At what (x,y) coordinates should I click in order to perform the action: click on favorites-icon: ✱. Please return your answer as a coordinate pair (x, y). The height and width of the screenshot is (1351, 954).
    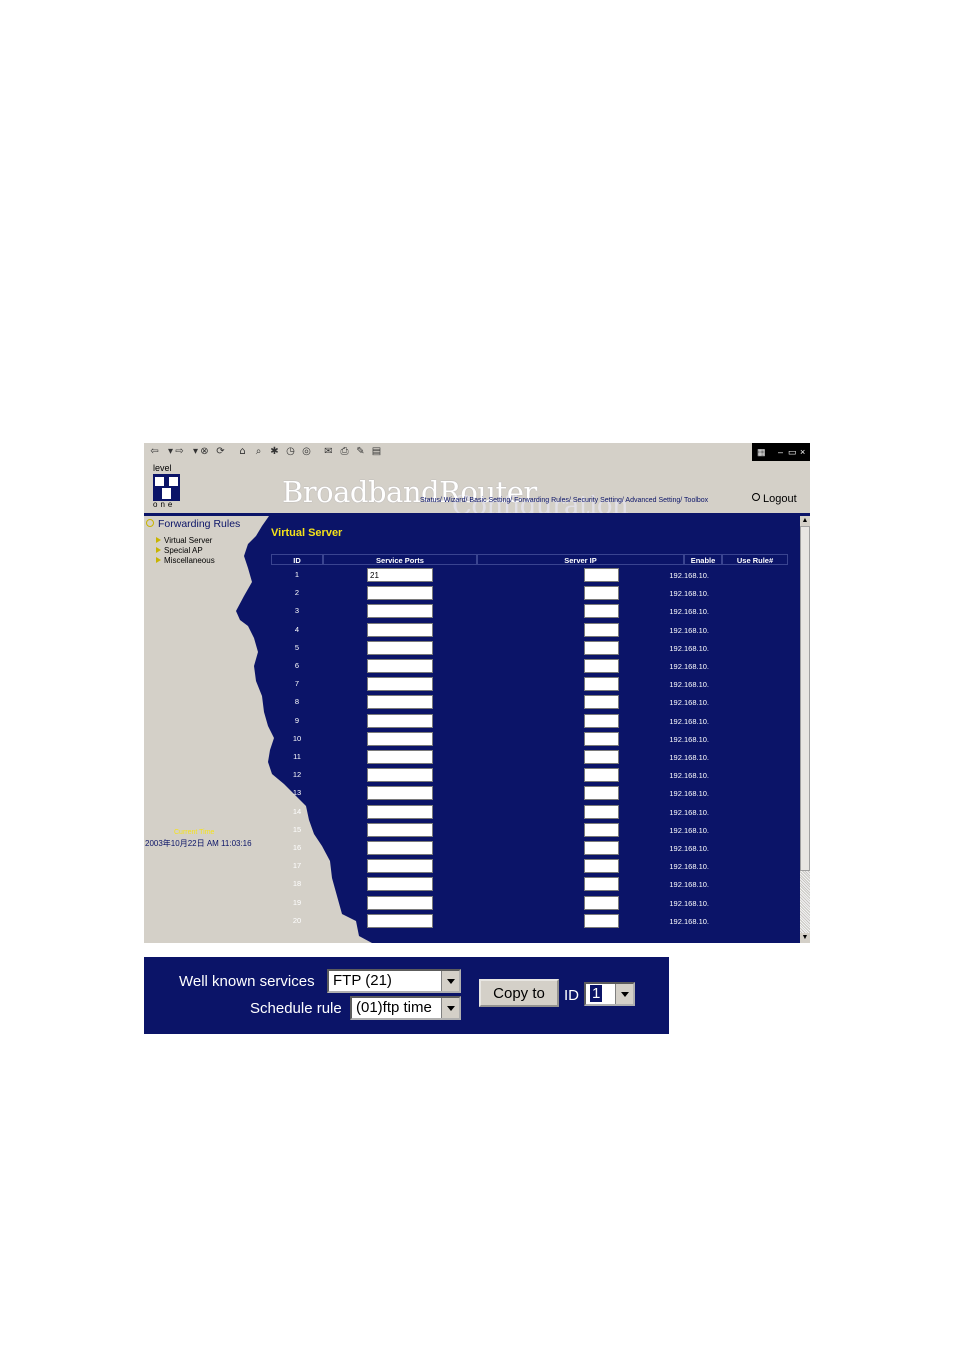
    Looking at the image, I should click on (274, 451).